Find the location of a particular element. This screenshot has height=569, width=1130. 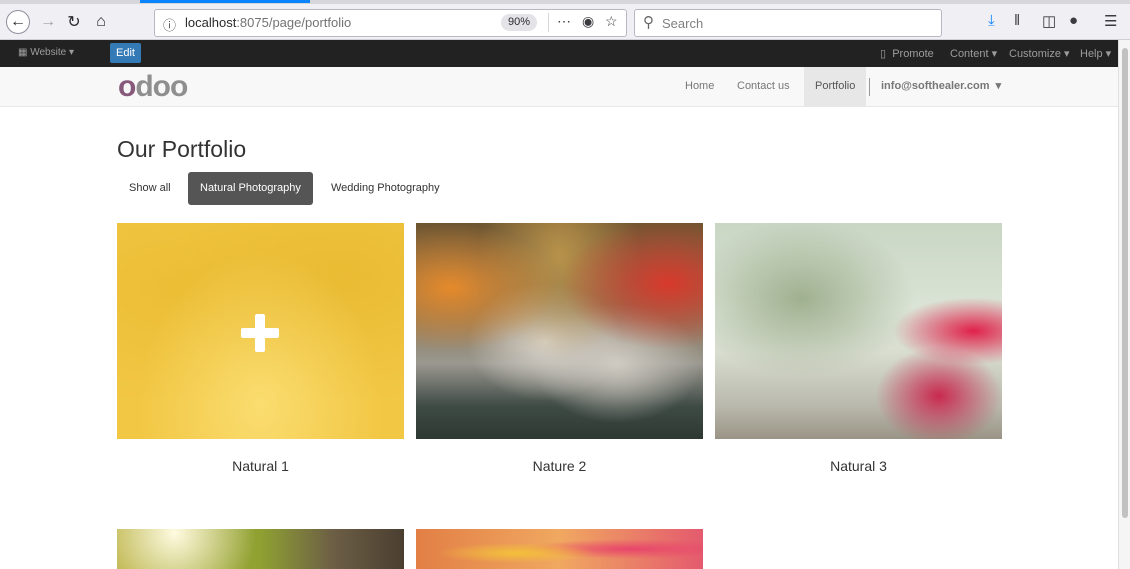

site-info-icon: ⓘ is located at coordinates (169, 24).